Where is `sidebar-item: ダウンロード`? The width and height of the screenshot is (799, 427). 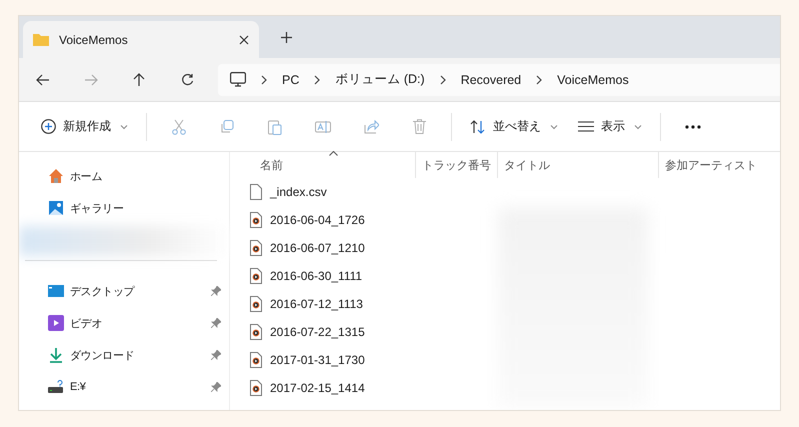 sidebar-item: ダウンロード is located at coordinates (124, 355).